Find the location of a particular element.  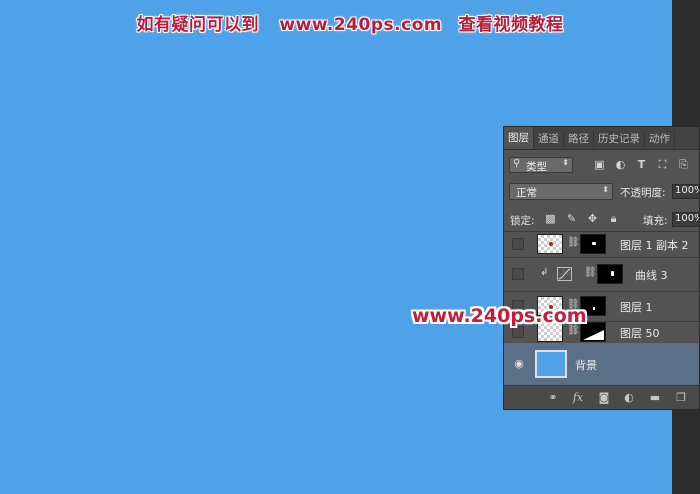

banner-url: www.240ps.com is located at coordinates (361, 25).